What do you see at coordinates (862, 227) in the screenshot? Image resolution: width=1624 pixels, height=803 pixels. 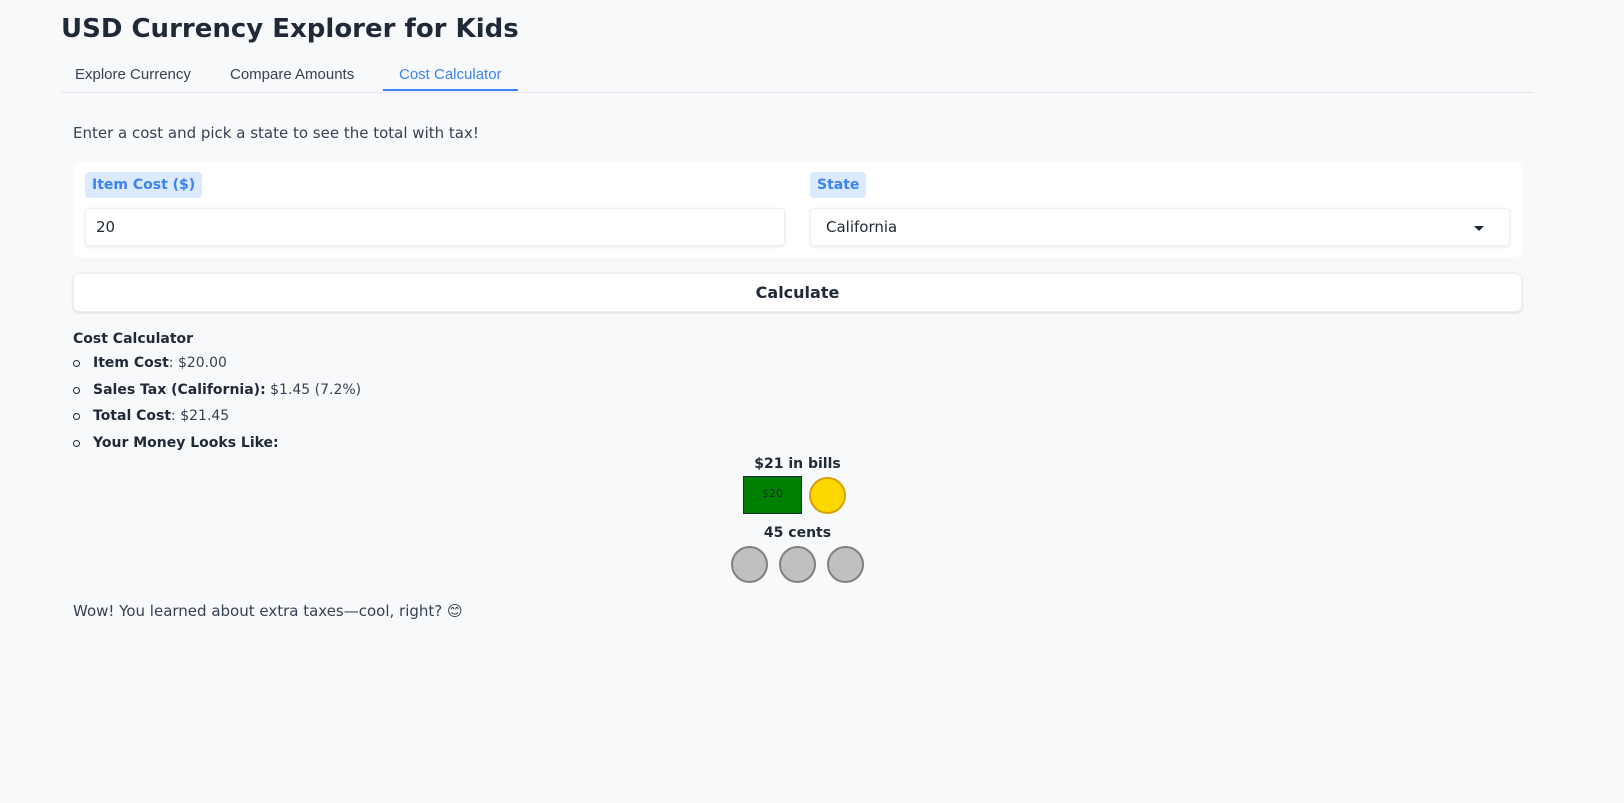 I see `state-selected-value: California` at bounding box center [862, 227].